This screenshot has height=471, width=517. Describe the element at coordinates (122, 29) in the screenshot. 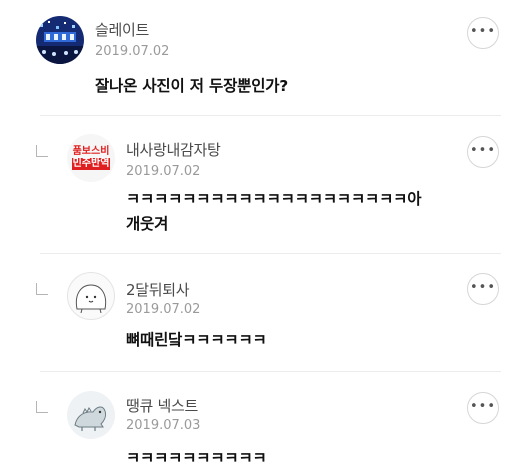

I see `comment-author: 슬레이트` at that location.